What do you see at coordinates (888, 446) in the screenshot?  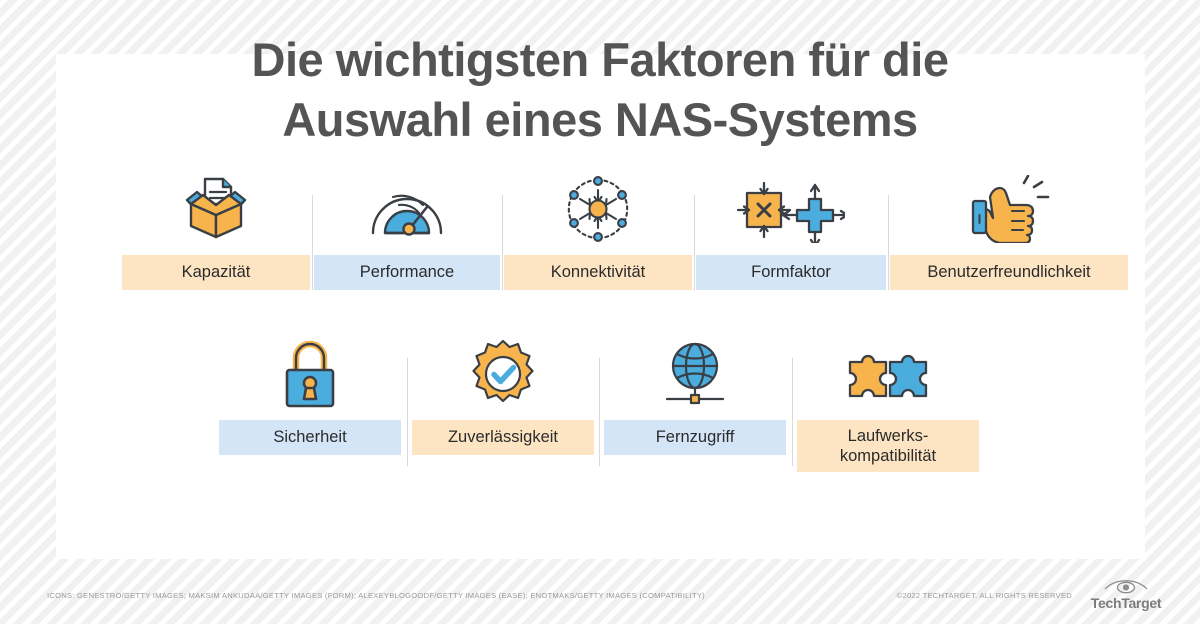 I see `factor-label: Laufwerks-kompatibilität` at bounding box center [888, 446].